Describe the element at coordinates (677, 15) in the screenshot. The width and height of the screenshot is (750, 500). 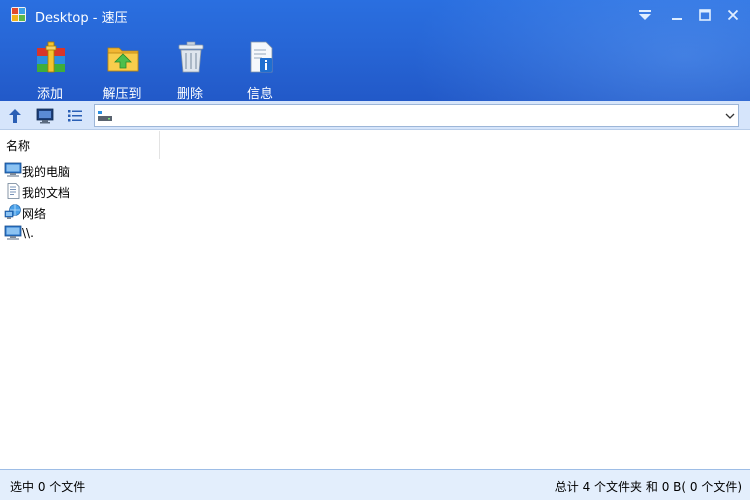
I see `minimize-button` at that location.